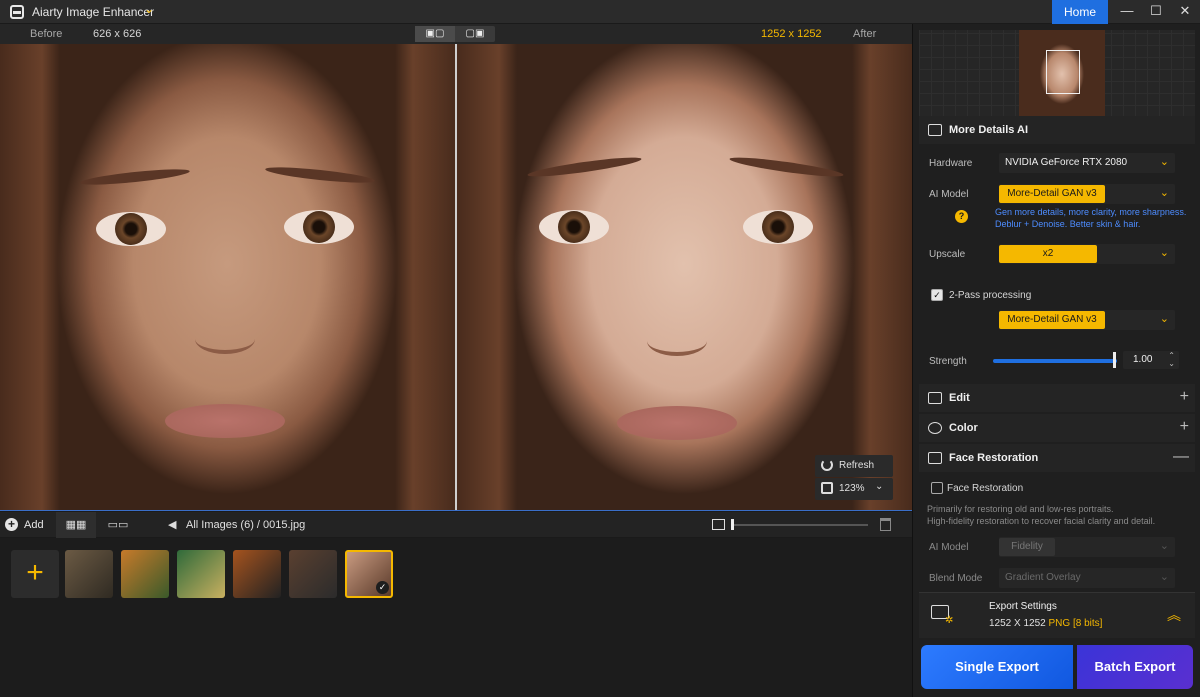 This screenshot has width=1200, height=697. I want to click on thumbnail-steampunk-dog, so click(313, 574).